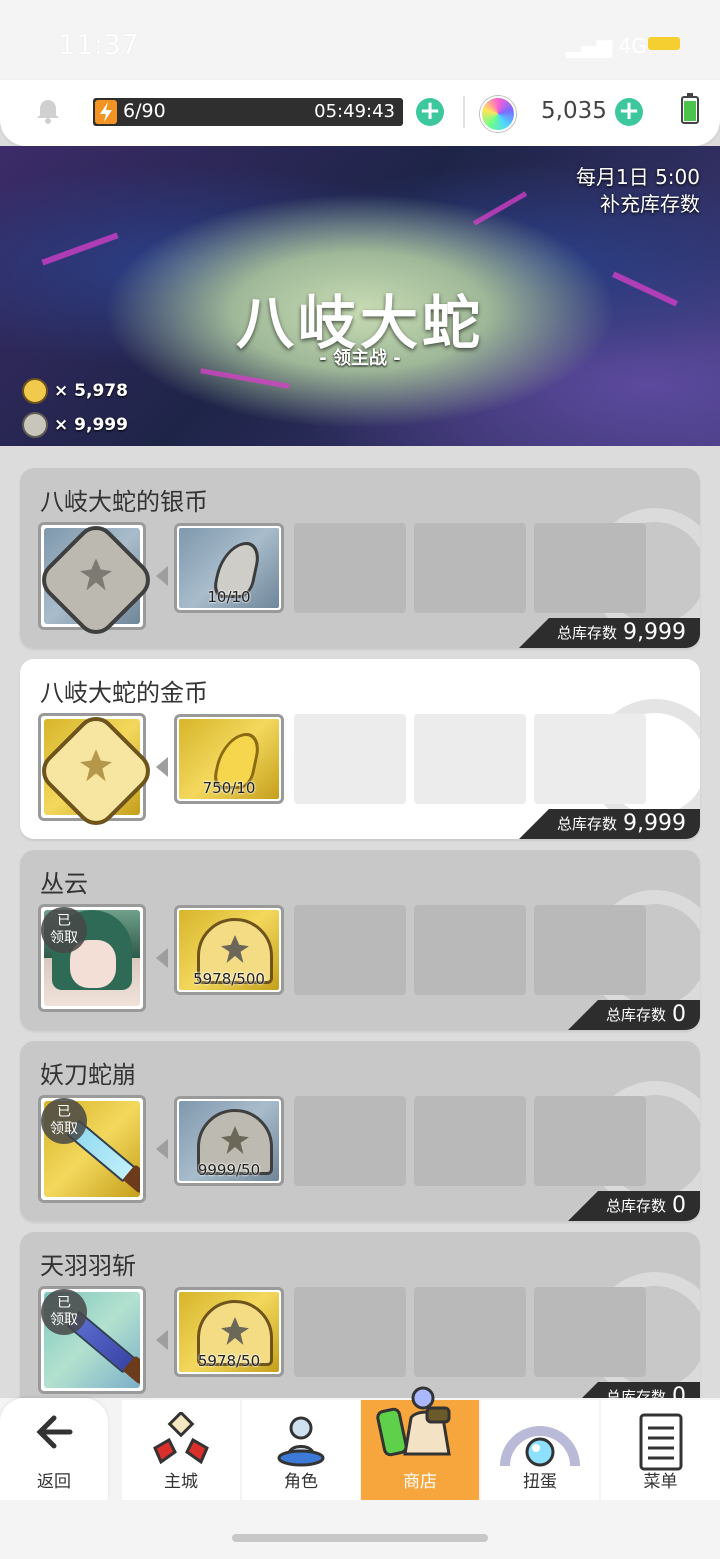 Image resolution: width=720 pixels, height=1559 pixels. What do you see at coordinates (64, 884) in the screenshot?
I see `item-name: 丛云` at bounding box center [64, 884].